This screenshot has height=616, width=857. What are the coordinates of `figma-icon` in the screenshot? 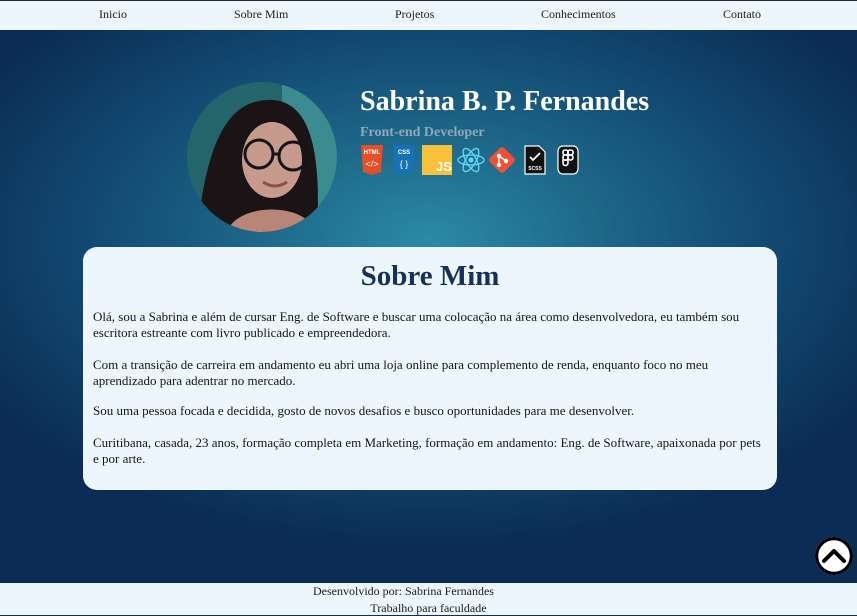 It's located at (570, 160).